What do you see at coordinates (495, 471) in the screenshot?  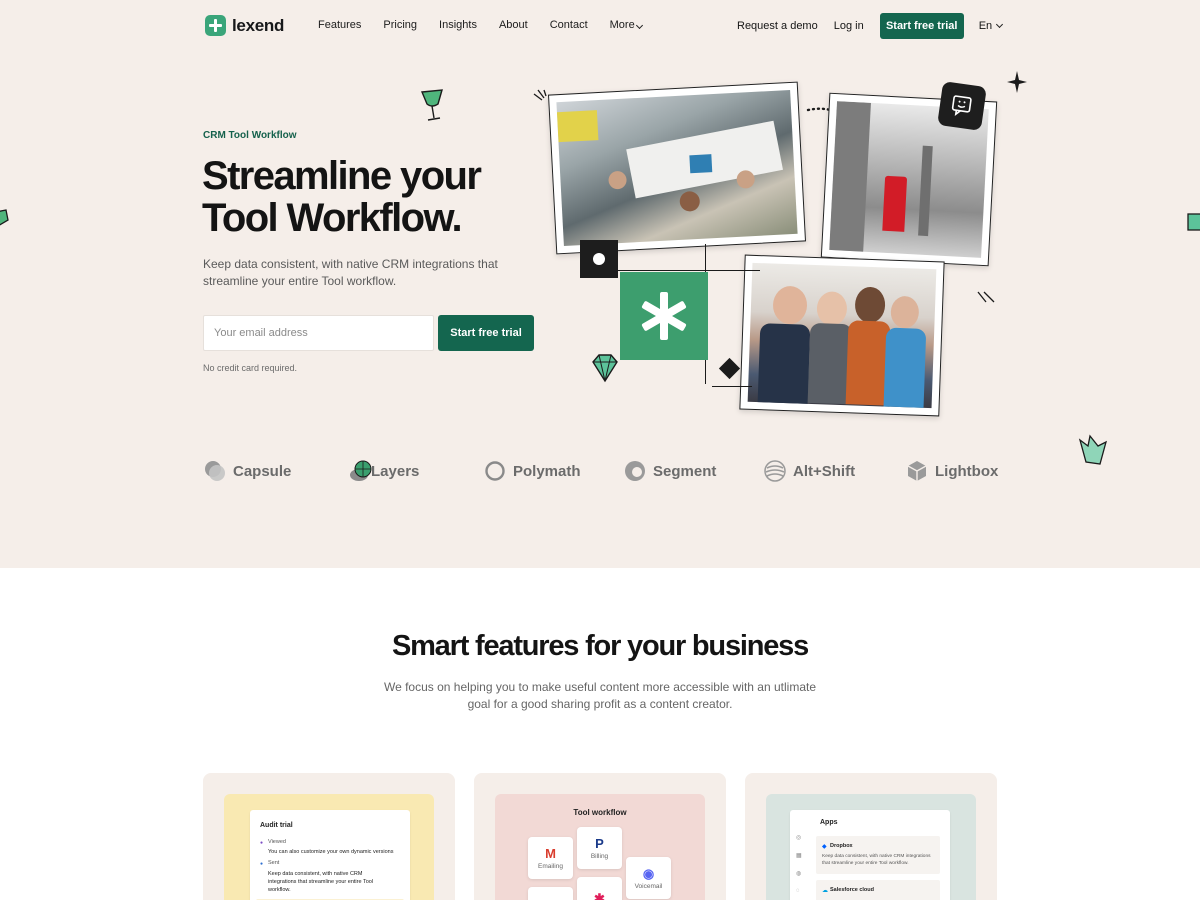 I see `polymath-logo-icon` at bounding box center [495, 471].